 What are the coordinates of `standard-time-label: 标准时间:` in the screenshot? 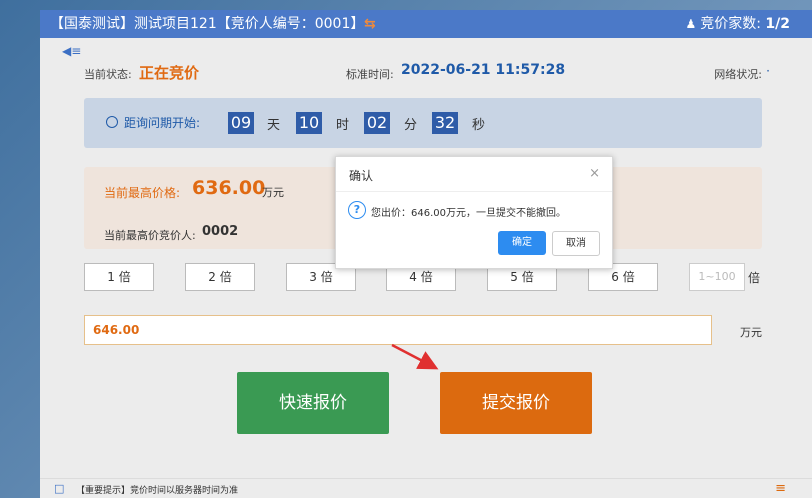 It's located at (370, 74).